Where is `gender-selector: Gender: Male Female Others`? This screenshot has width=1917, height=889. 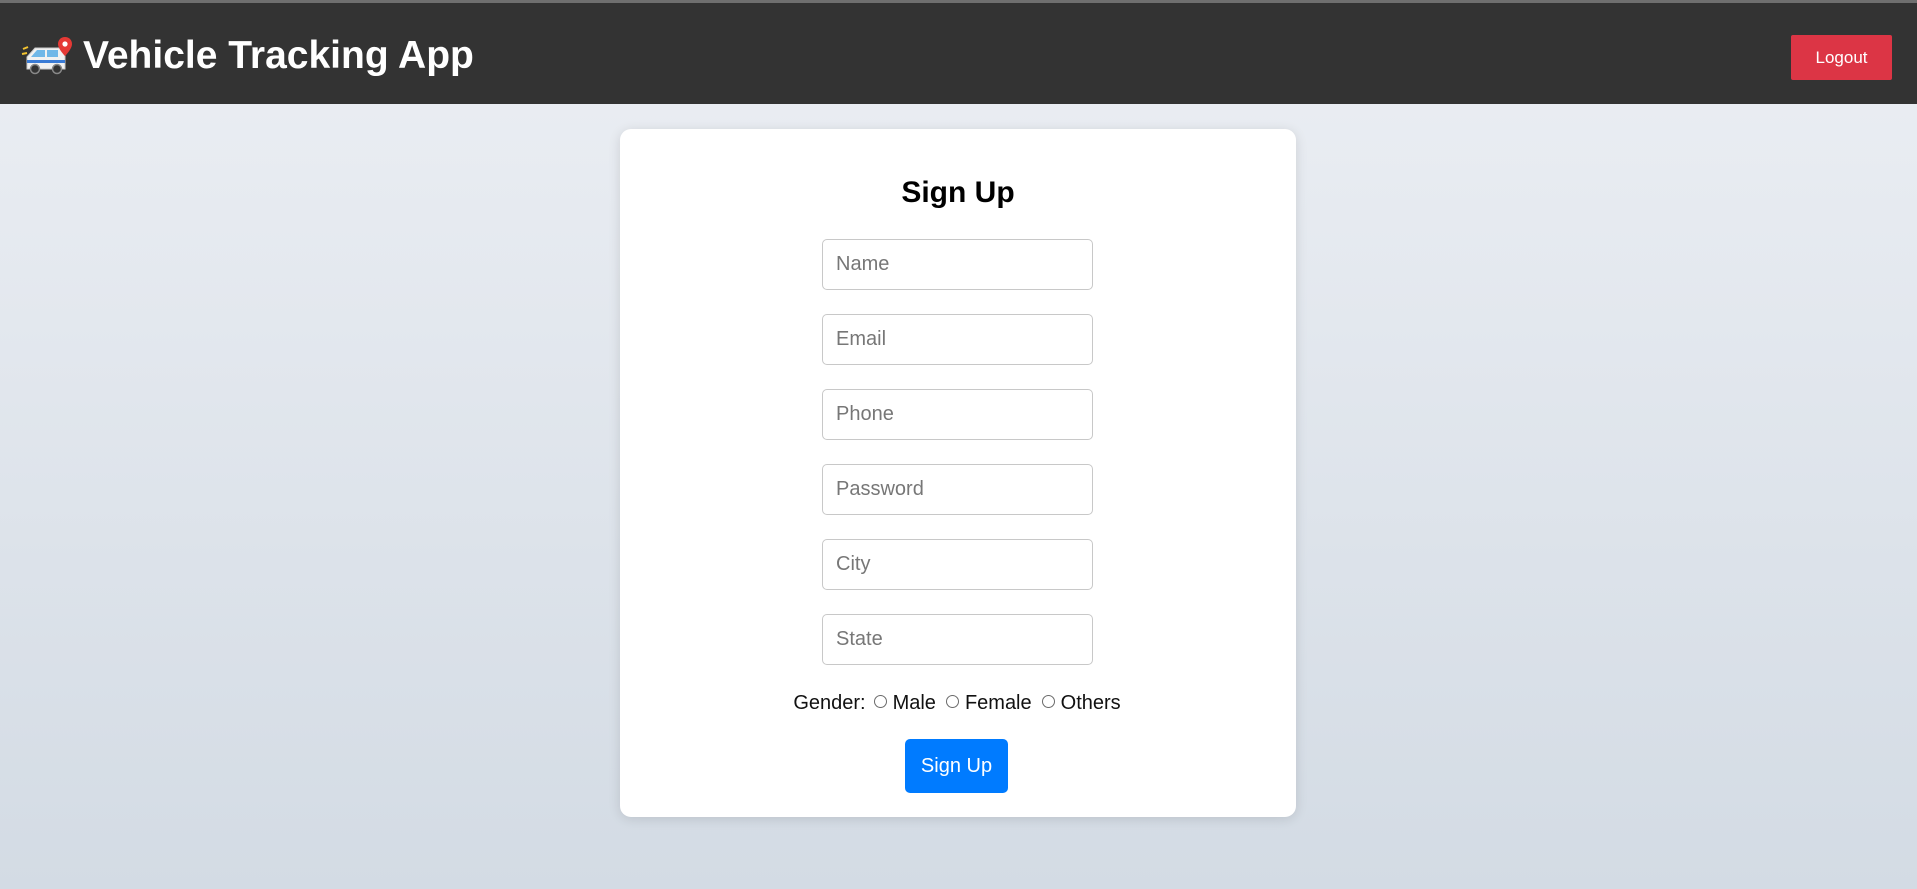 gender-selector: Gender: Male Female Others is located at coordinates (958, 703).